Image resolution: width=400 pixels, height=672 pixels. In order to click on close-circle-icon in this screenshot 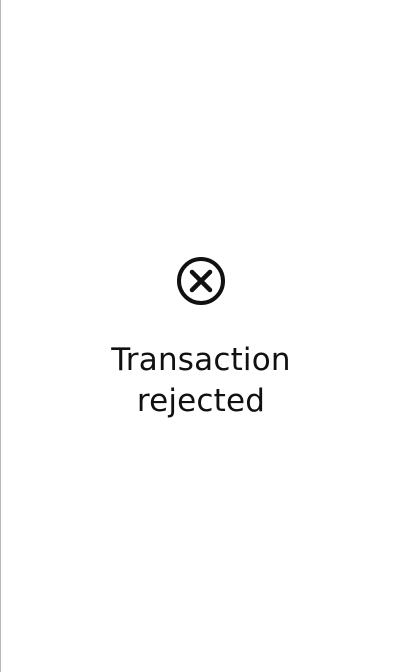, I will do `click(201, 281)`.